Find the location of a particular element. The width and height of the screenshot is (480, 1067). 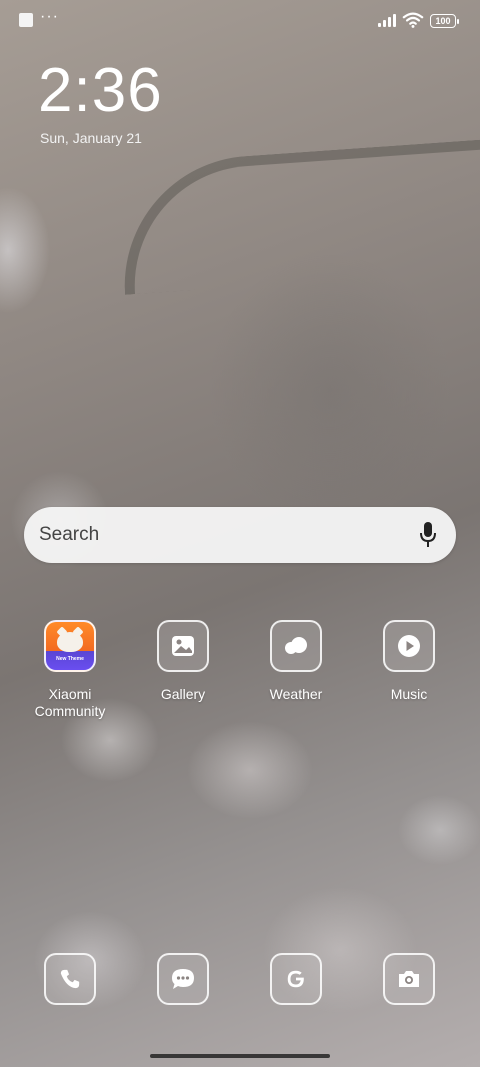

phone-icon is located at coordinates (70, 979).